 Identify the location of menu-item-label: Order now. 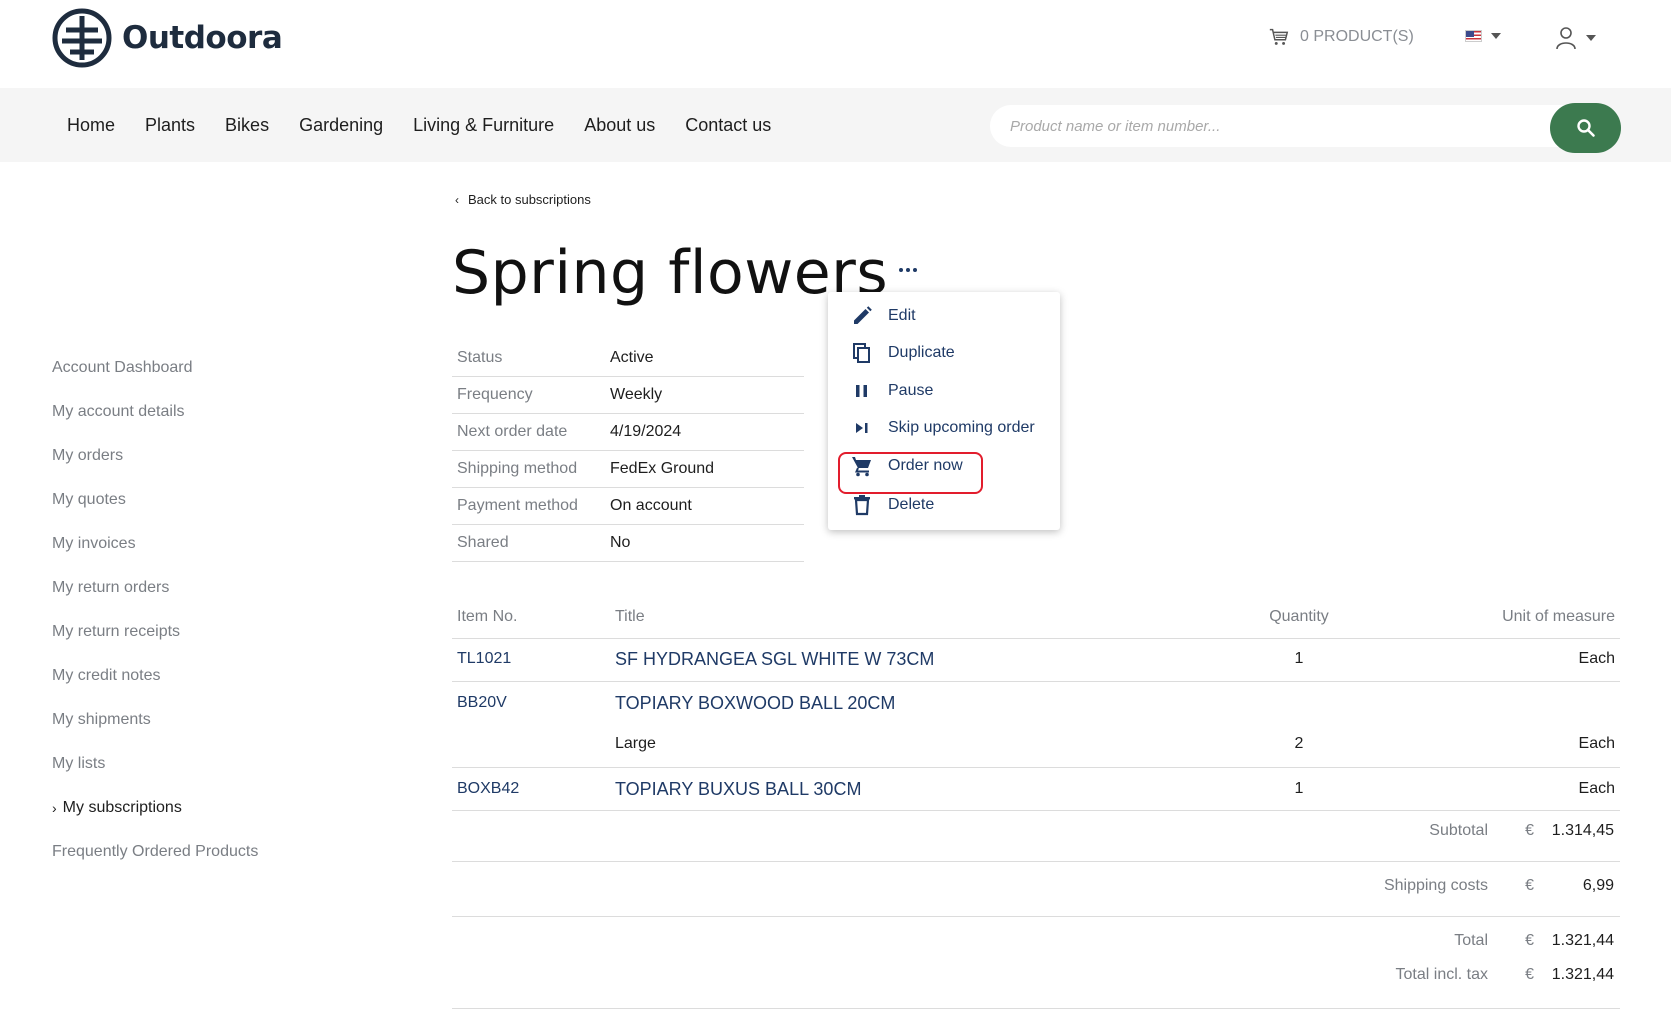
(925, 465).